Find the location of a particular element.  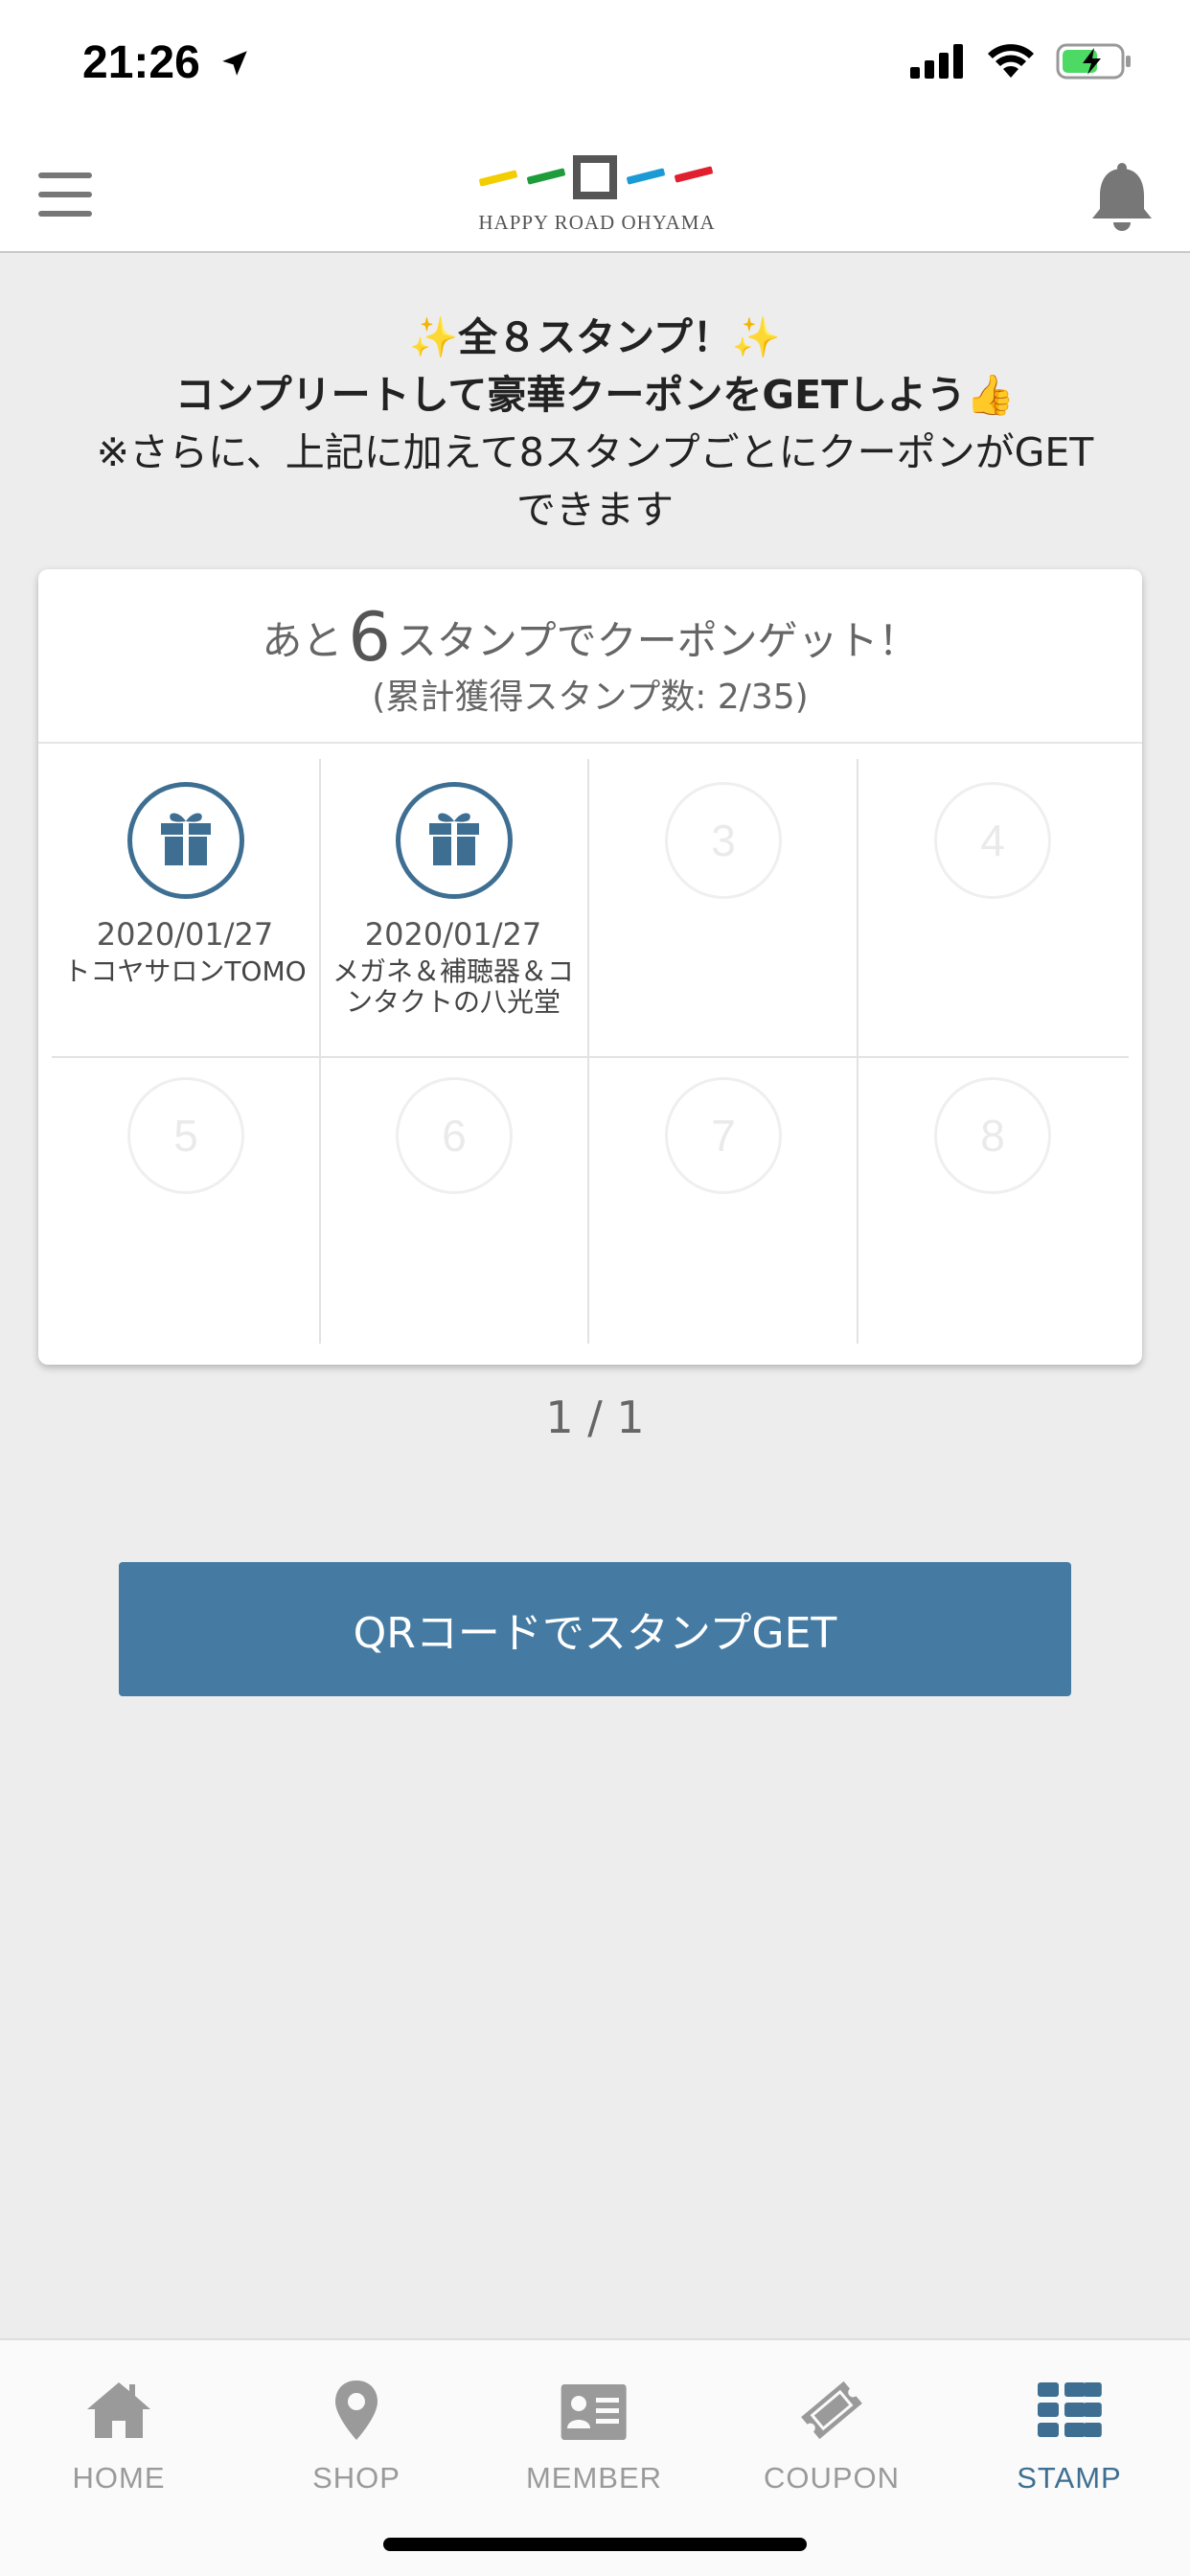

app-logo: HAPPY ROAD OHYAMA is located at coordinates (597, 198).